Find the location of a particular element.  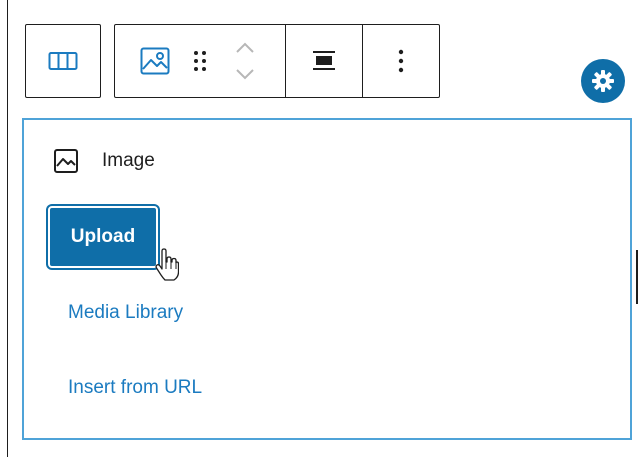

hand-cursor-icon is located at coordinates (167, 264).